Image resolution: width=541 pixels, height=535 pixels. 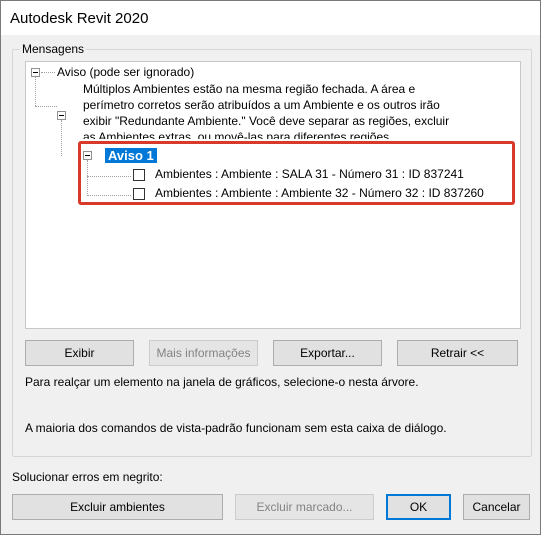 What do you see at coordinates (270, 18) in the screenshot?
I see `title-bar: Autodesk Revit 2020` at bounding box center [270, 18].